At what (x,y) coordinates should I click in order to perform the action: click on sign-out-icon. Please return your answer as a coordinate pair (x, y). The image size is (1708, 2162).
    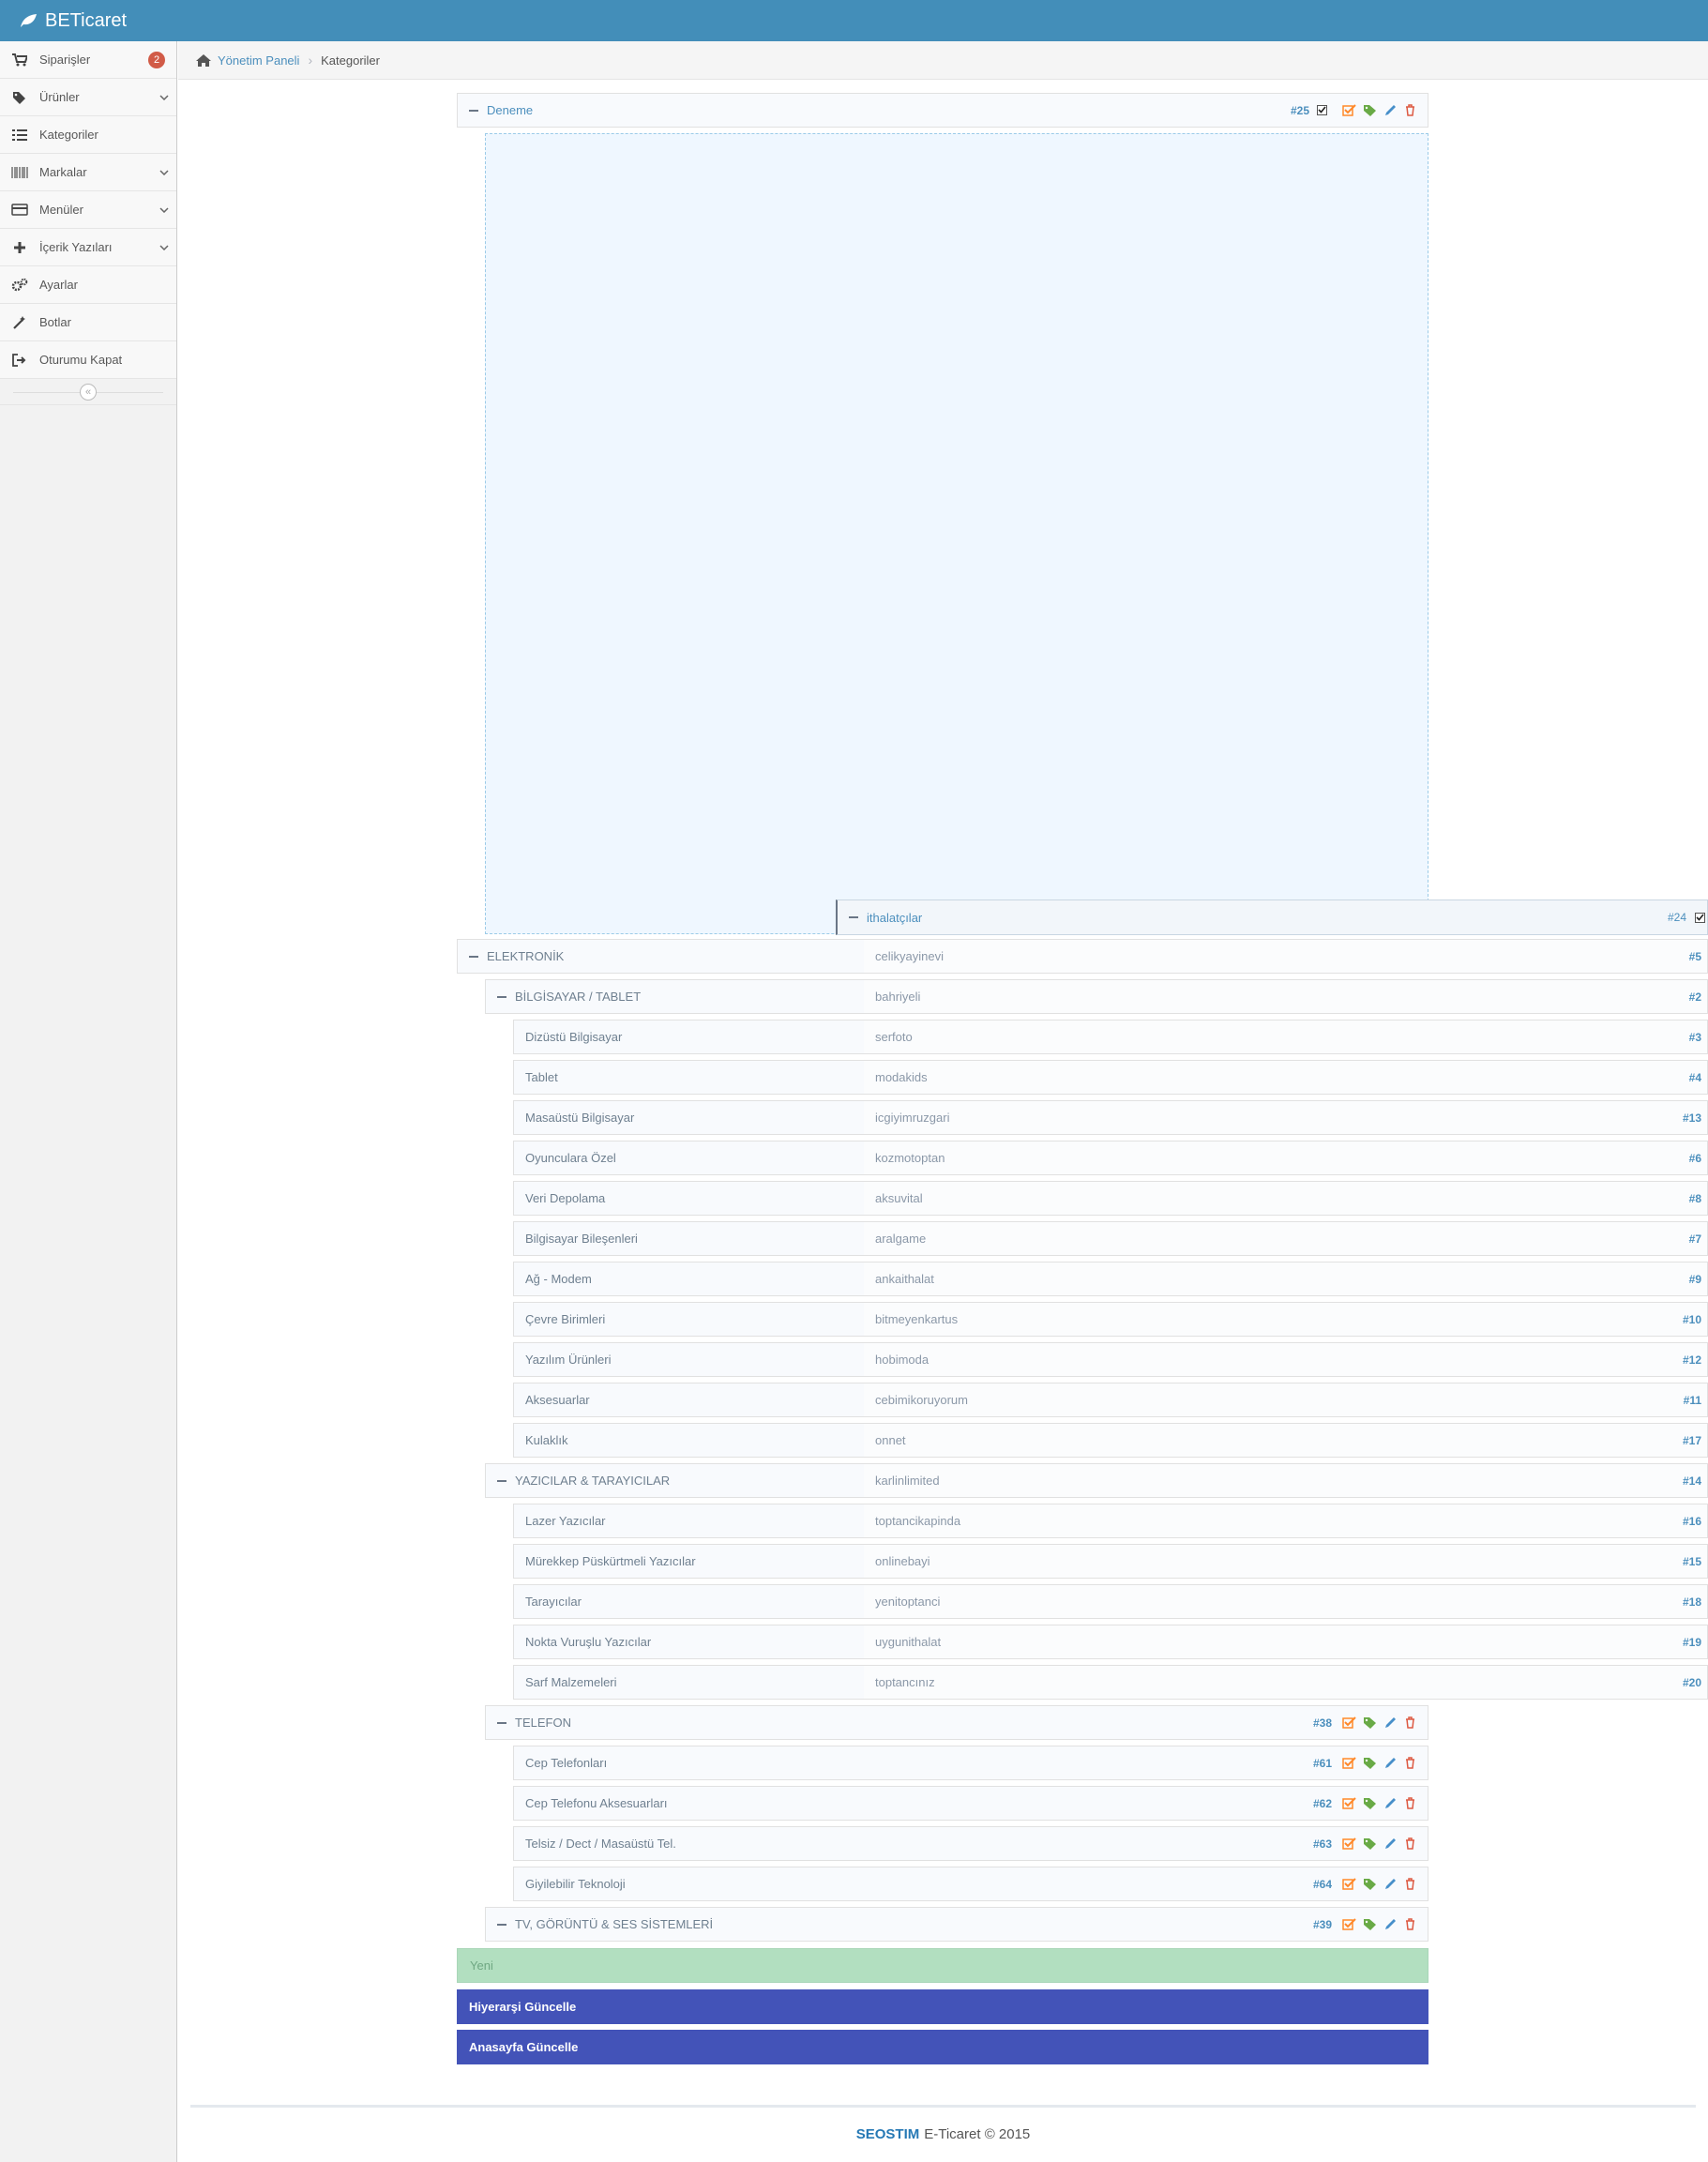
    Looking at the image, I should click on (19, 360).